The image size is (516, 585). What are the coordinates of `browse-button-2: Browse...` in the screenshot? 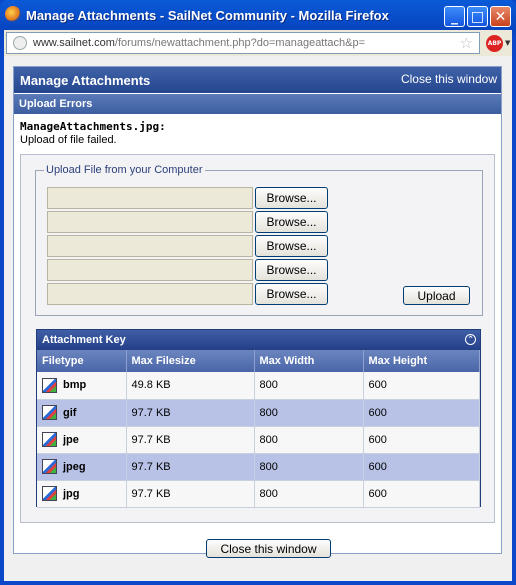 It's located at (291, 222).